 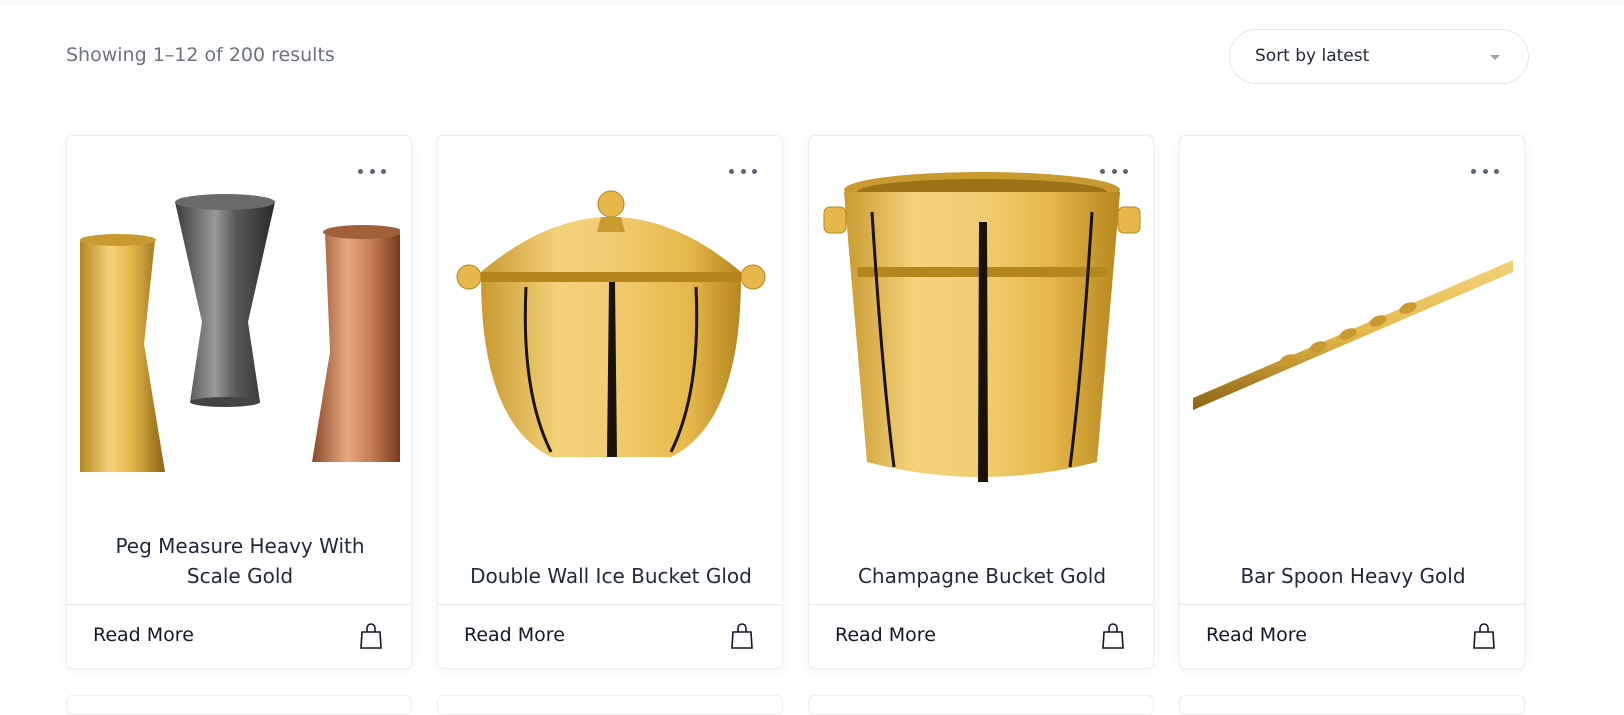 I want to click on sort-selected-value: Sort by latest, so click(x=1312, y=56).